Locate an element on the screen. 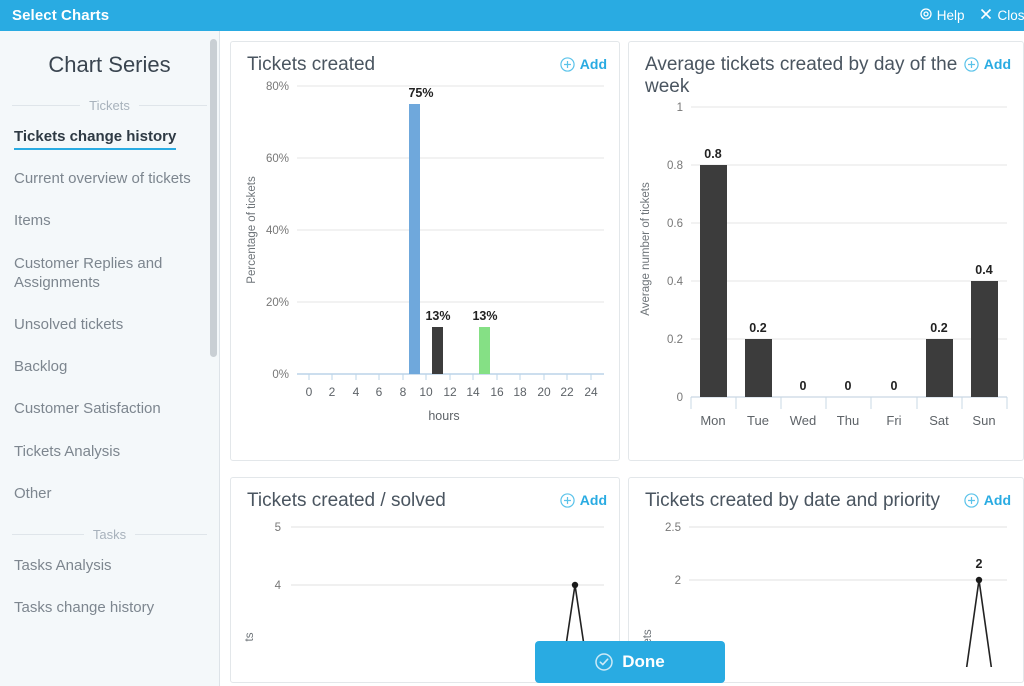  svg-text: 1 is located at coordinates (680, 108).